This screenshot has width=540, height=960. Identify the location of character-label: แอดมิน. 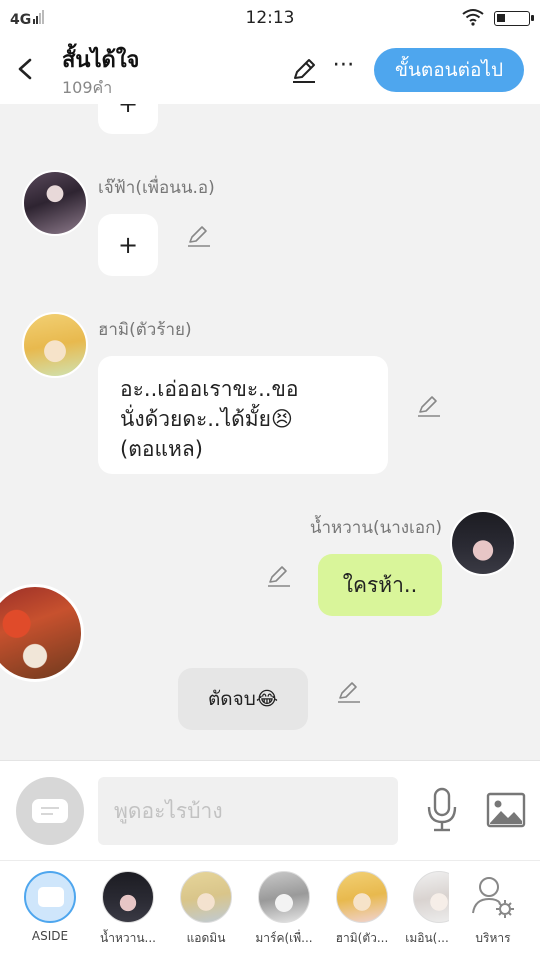
(206, 938).